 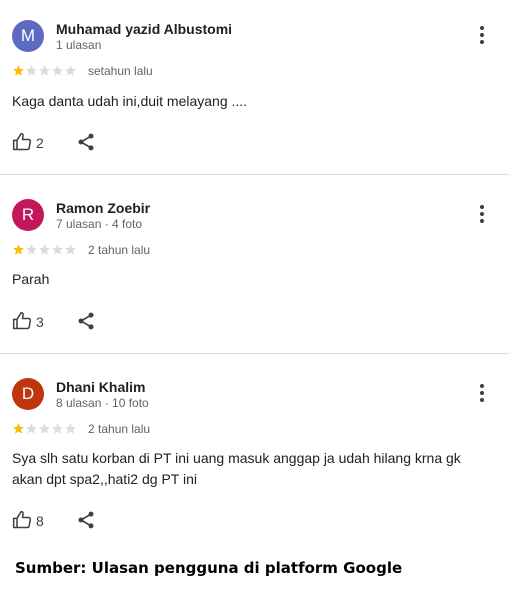 What do you see at coordinates (144, 29) in the screenshot?
I see `reviewer-name: Muhamad yazid Albustomi` at bounding box center [144, 29].